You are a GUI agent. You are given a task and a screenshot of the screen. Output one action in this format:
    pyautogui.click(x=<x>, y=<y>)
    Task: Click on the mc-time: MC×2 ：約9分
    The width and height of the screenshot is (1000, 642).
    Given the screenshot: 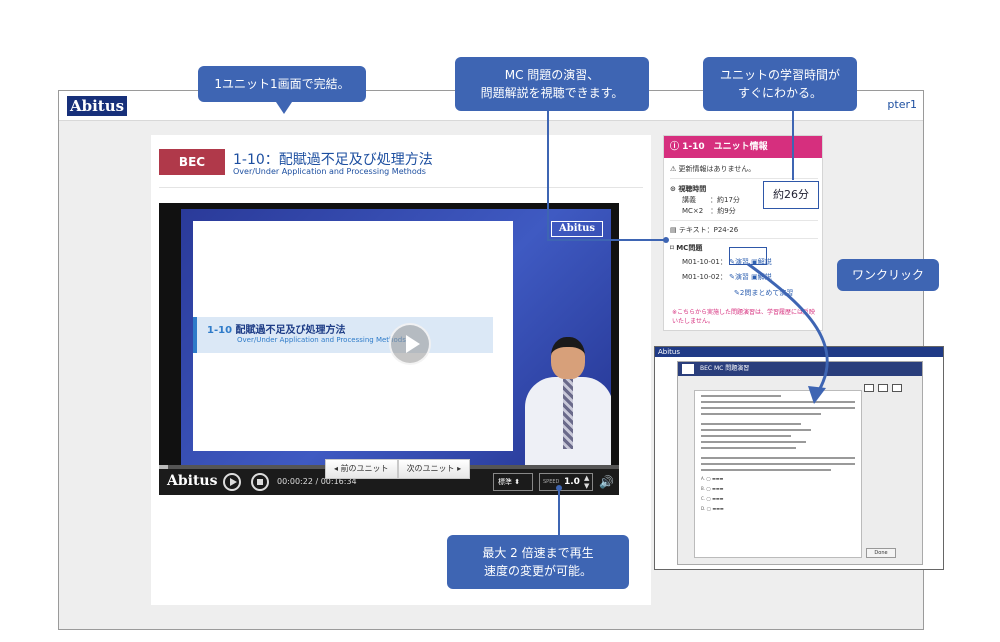 What is the action you would take?
    pyautogui.click(x=709, y=211)
    